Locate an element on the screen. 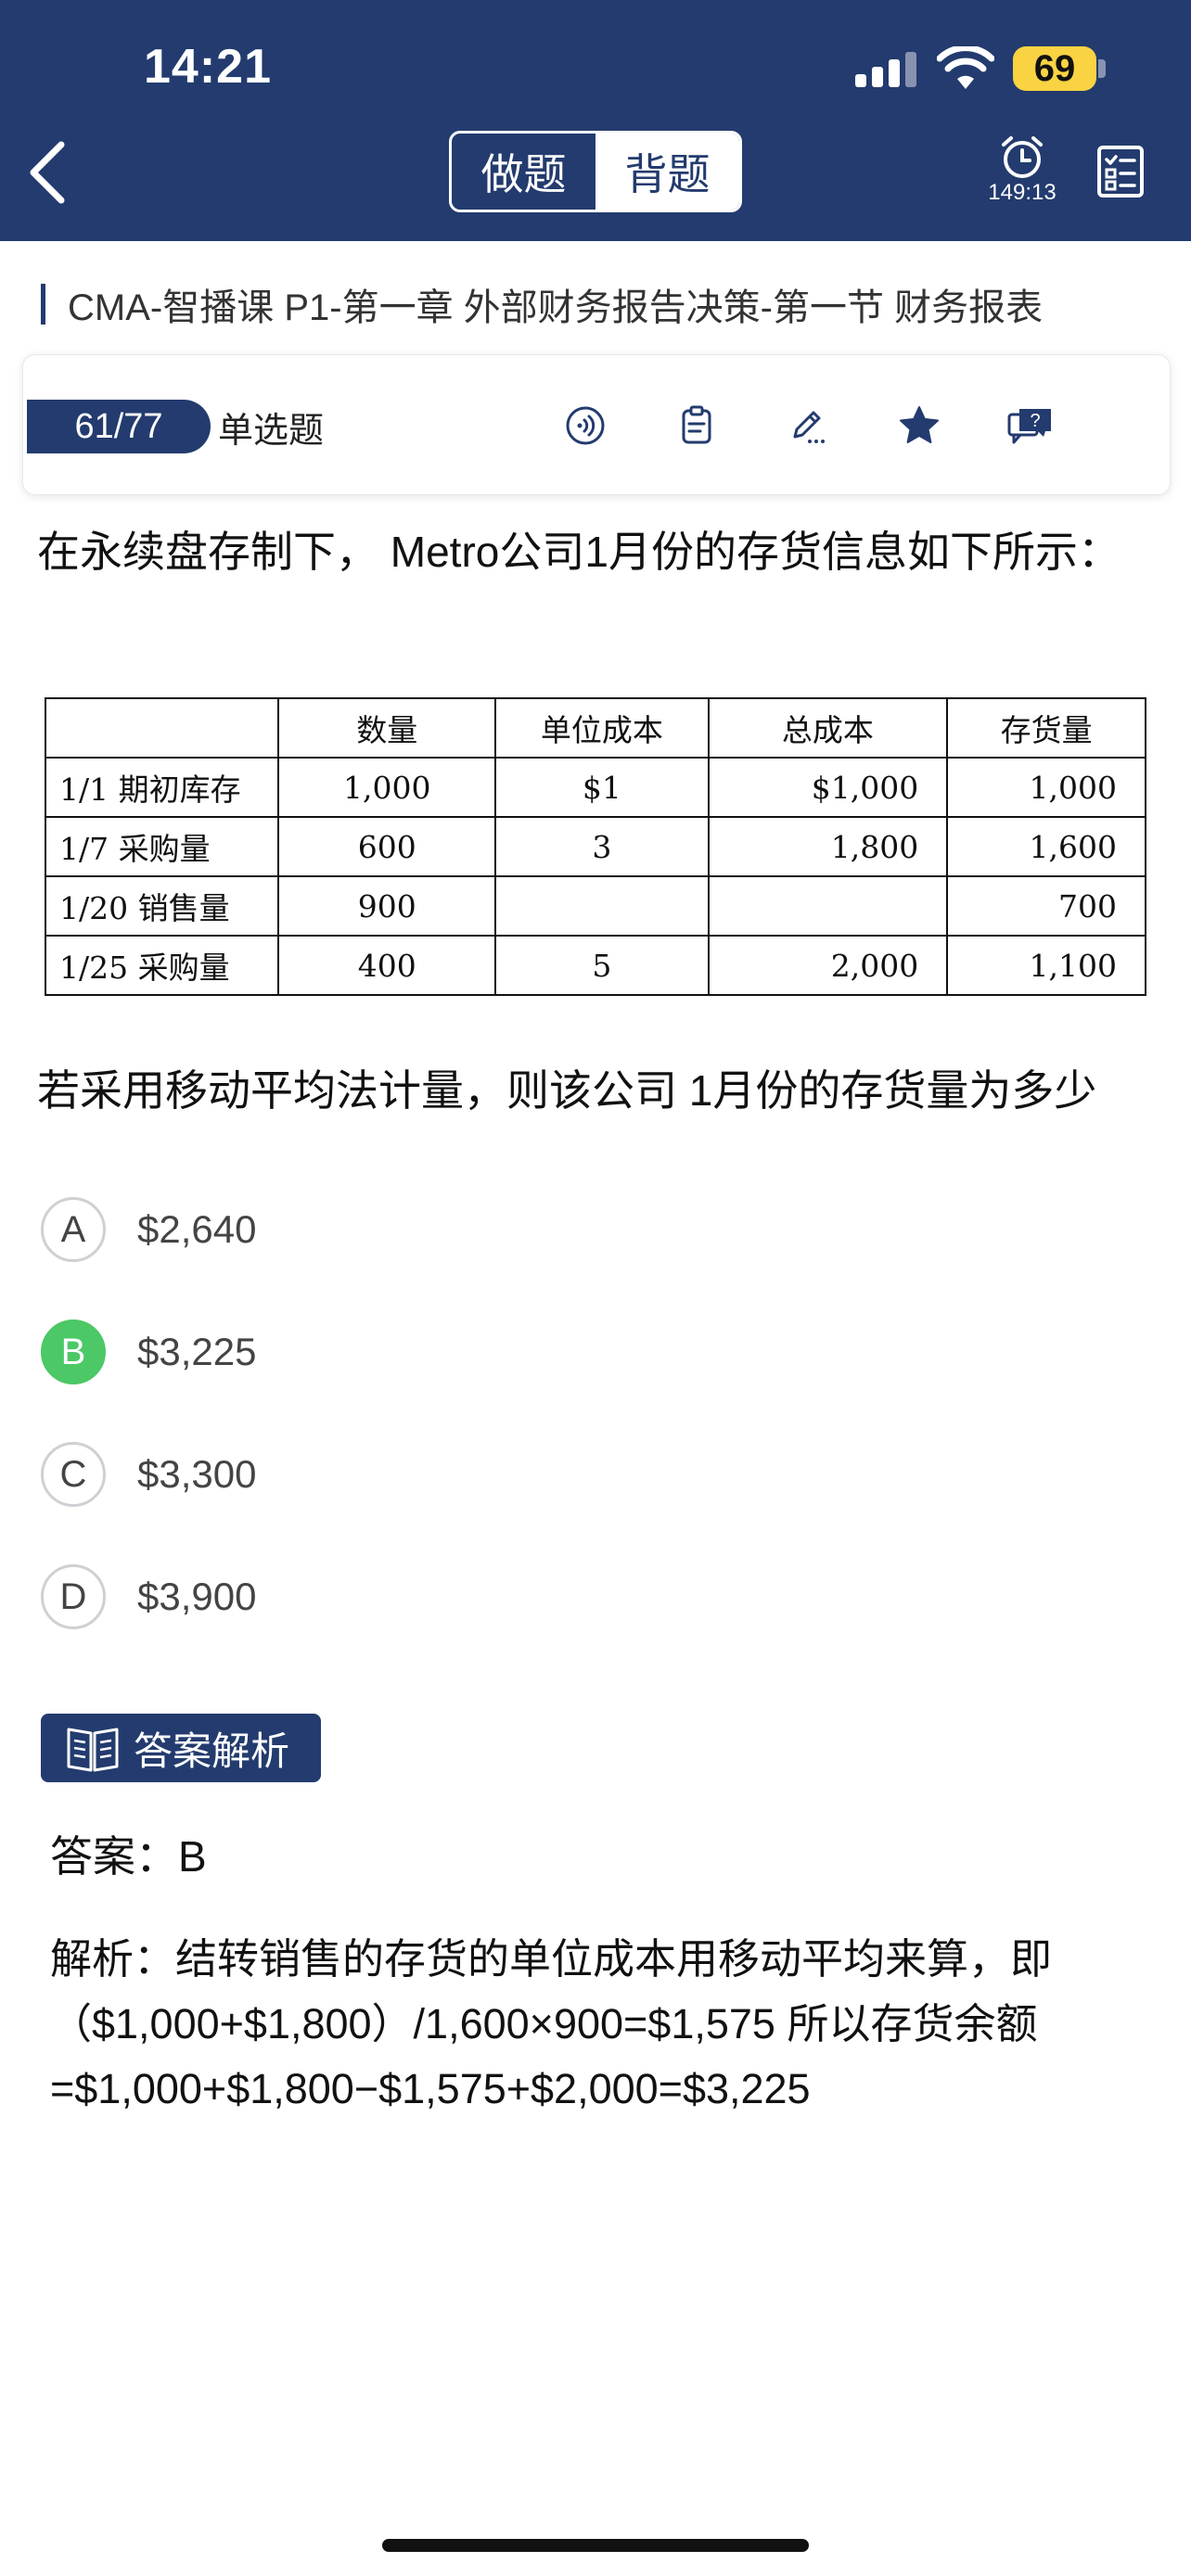 Image resolution: width=1191 pixels, height=2576 pixels. question-text: 若采用移动平均法计量，则该公司 1月份的存货量为多少 is located at coordinates (567, 1090).